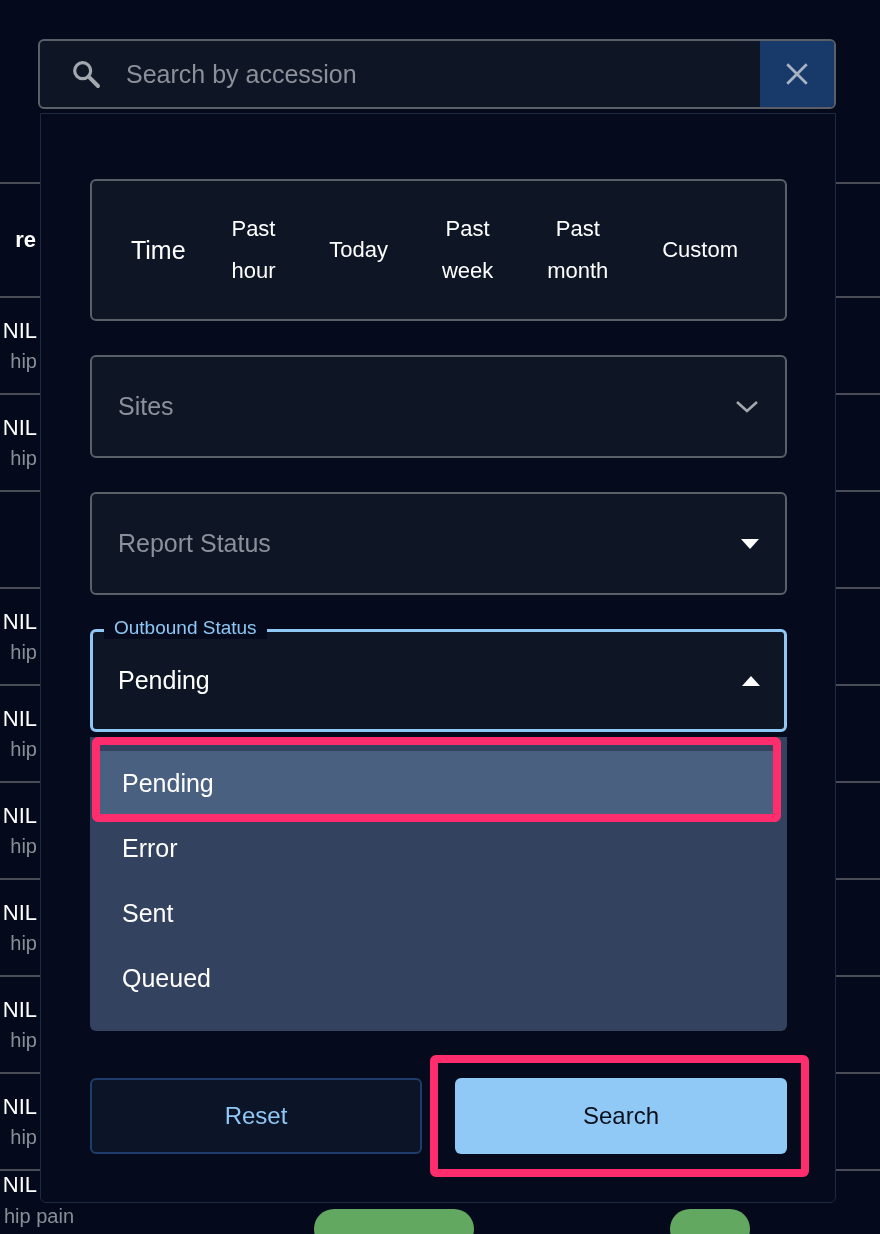  What do you see at coordinates (359, 250) in the screenshot?
I see `time-option: Today` at bounding box center [359, 250].